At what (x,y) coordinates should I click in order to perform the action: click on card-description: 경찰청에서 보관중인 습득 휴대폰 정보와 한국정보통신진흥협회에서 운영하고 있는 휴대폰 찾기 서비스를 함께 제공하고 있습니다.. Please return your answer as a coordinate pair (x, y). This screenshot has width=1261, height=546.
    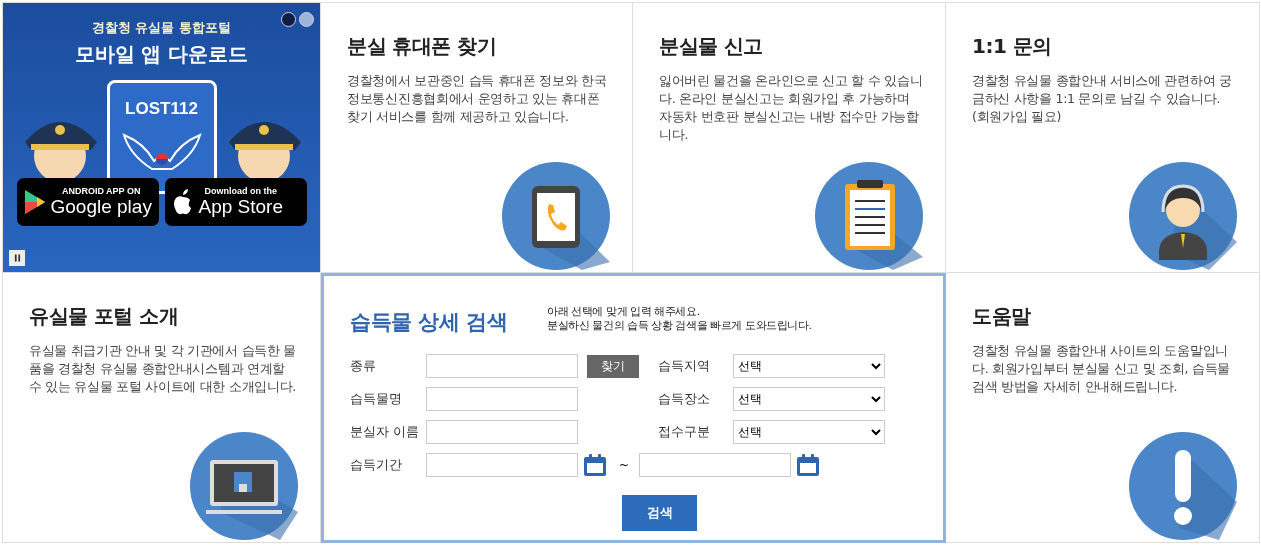
    Looking at the image, I should click on (477, 99).